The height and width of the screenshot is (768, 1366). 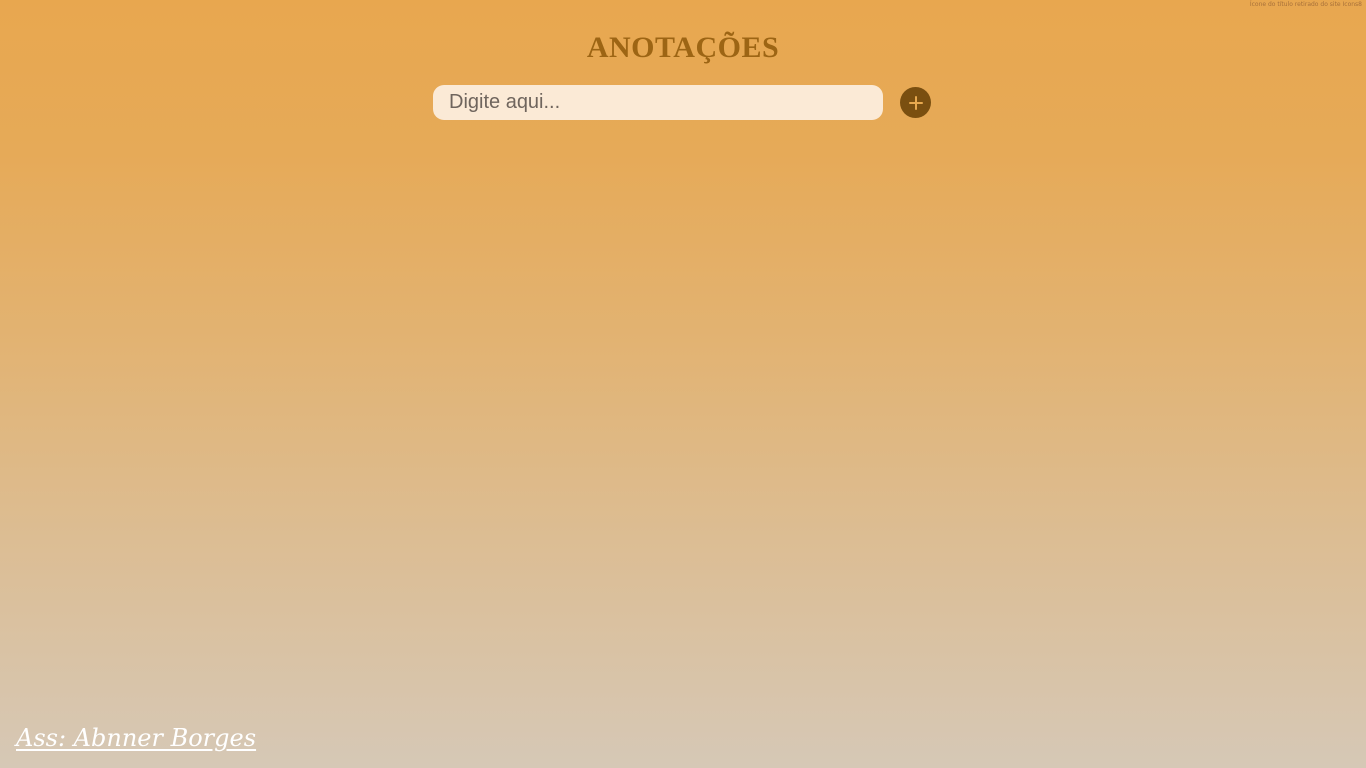 I want to click on note-form, so click(x=682, y=102).